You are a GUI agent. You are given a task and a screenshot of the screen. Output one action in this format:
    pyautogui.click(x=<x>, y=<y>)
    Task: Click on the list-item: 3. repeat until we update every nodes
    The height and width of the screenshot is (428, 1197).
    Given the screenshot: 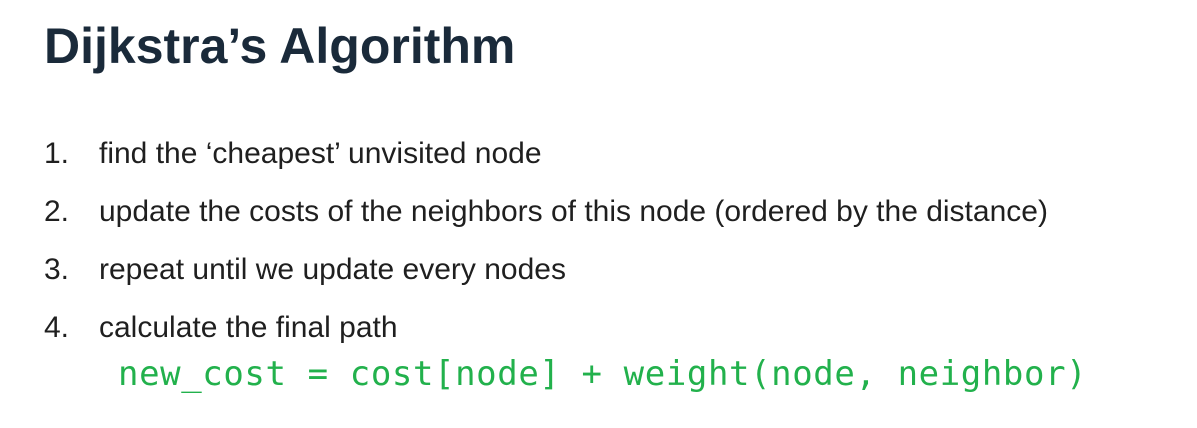 What is the action you would take?
    pyautogui.click(x=546, y=277)
    